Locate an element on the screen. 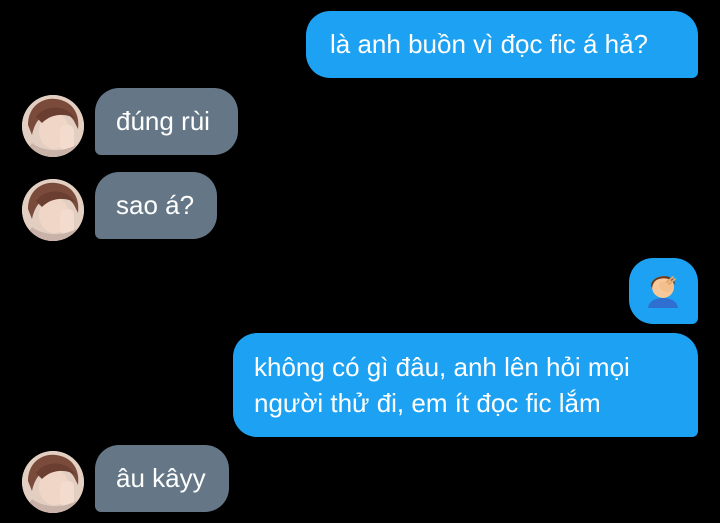 The image size is (720, 523). received-message-bubble: sao á? is located at coordinates (156, 205).